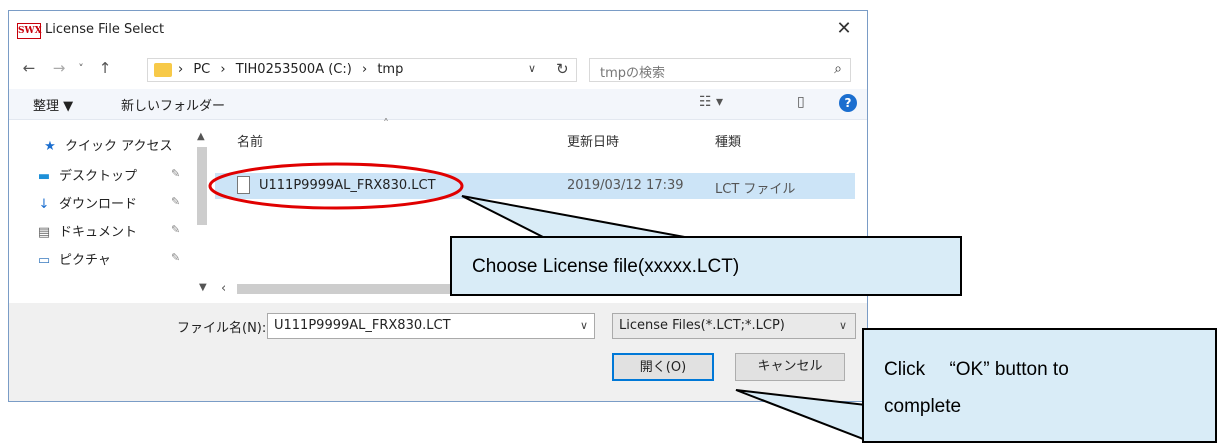  What do you see at coordinates (50, 146) in the screenshot?
I see `star-icon: ★` at bounding box center [50, 146].